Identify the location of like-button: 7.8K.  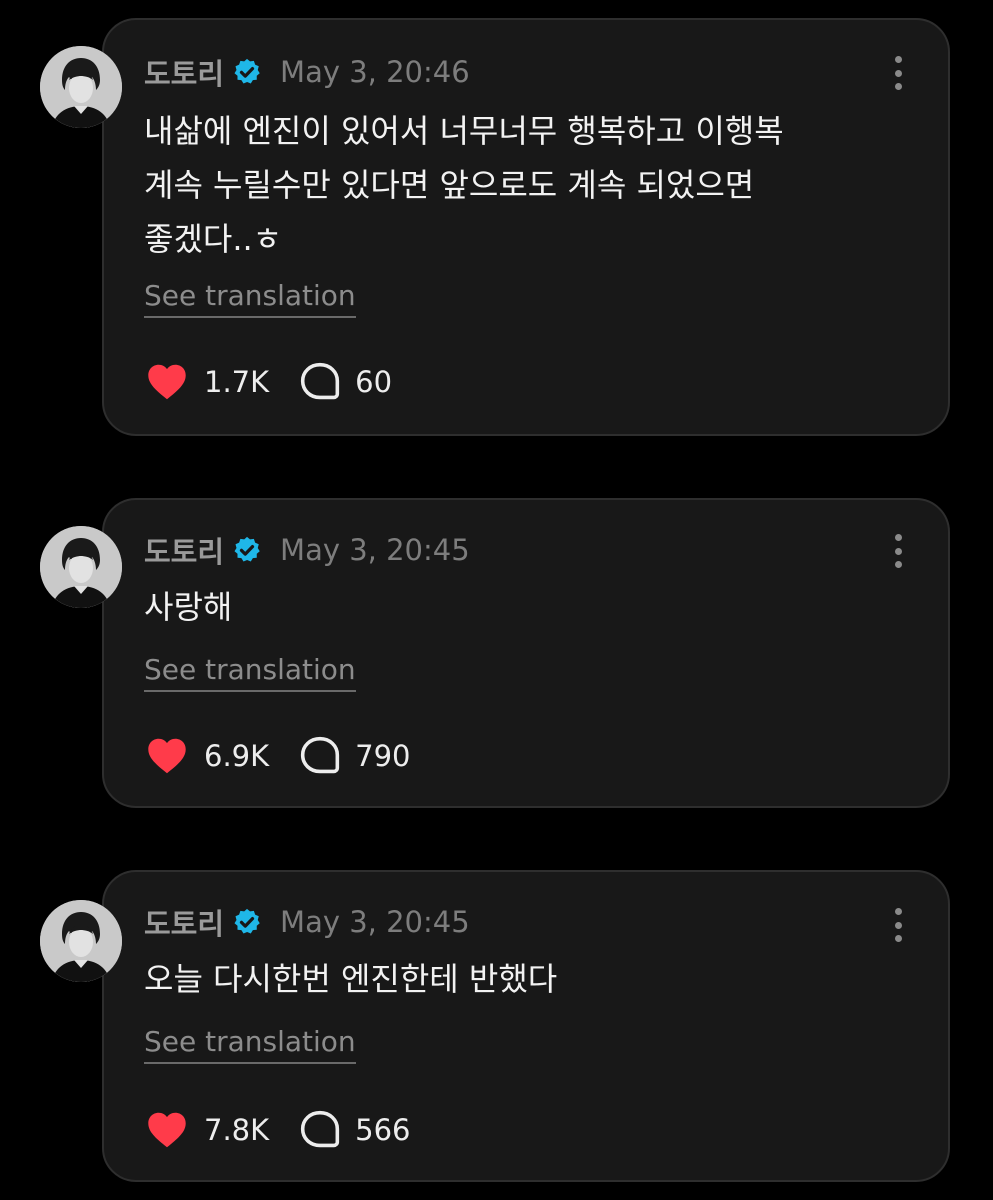
(206, 1130).